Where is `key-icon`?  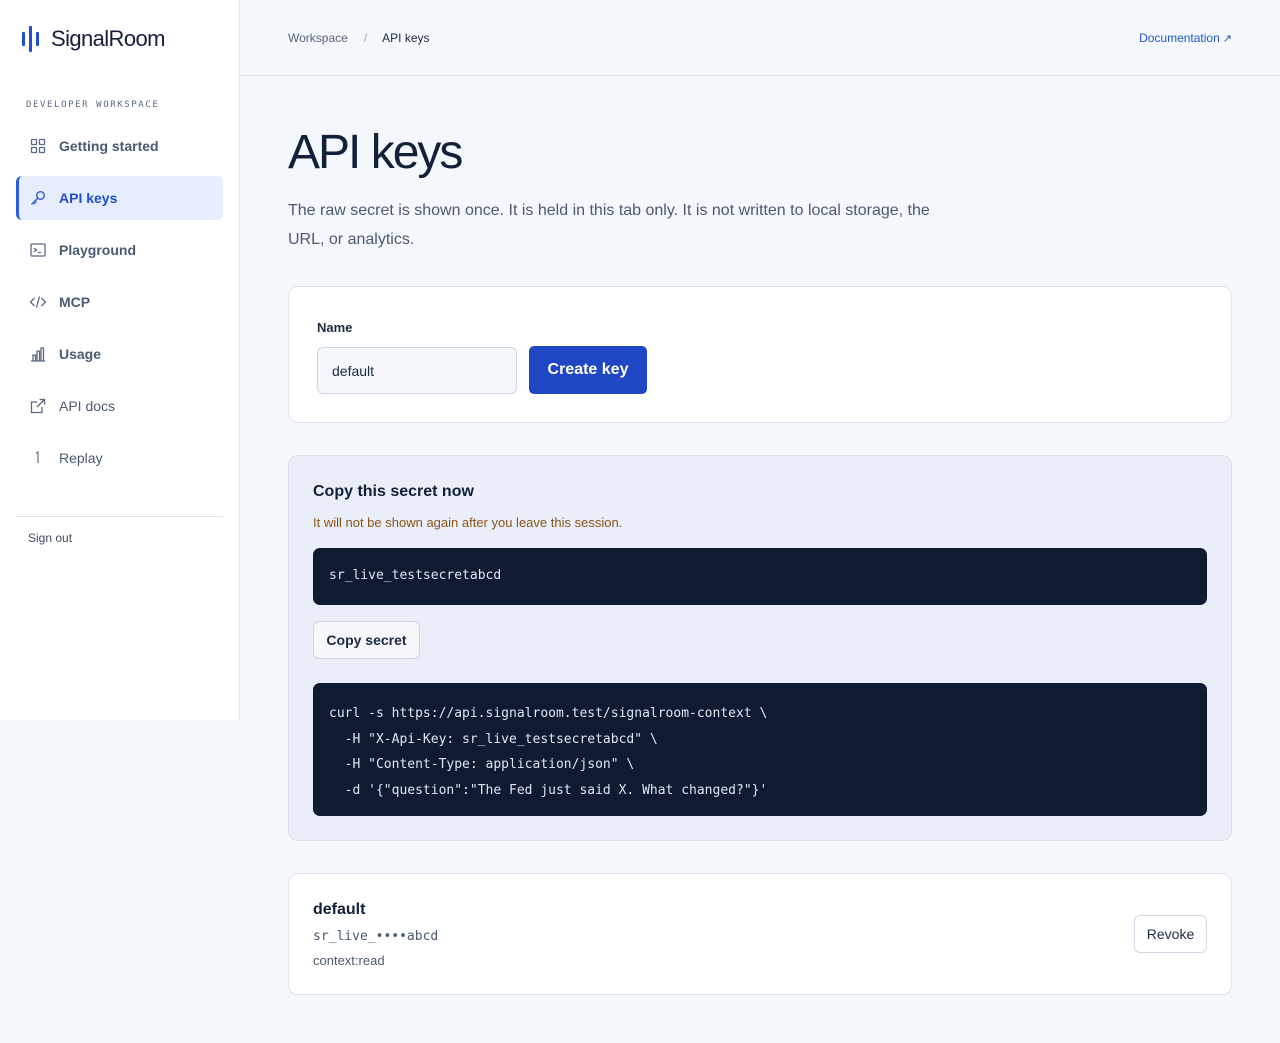 key-icon is located at coordinates (38, 198).